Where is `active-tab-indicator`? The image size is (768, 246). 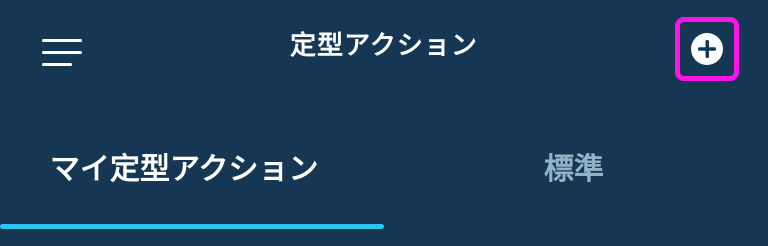 active-tab-indicator is located at coordinates (192, 226).